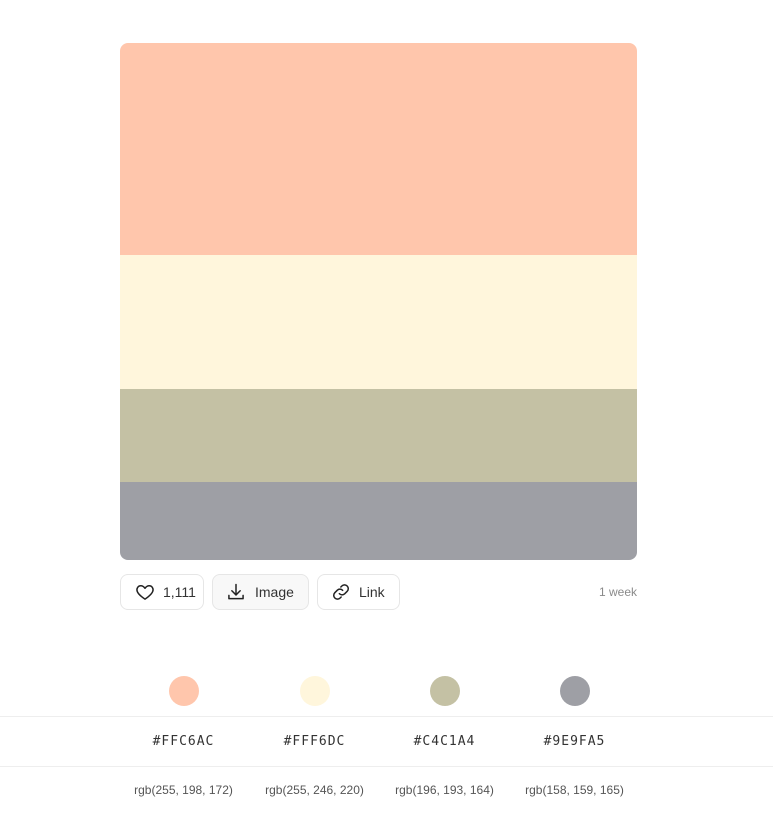 The height and width of the screenshot is (837, 773). Describe the element at coordinates (162, 592) in the screenshot. I see `like-button: 1,111` at that location.